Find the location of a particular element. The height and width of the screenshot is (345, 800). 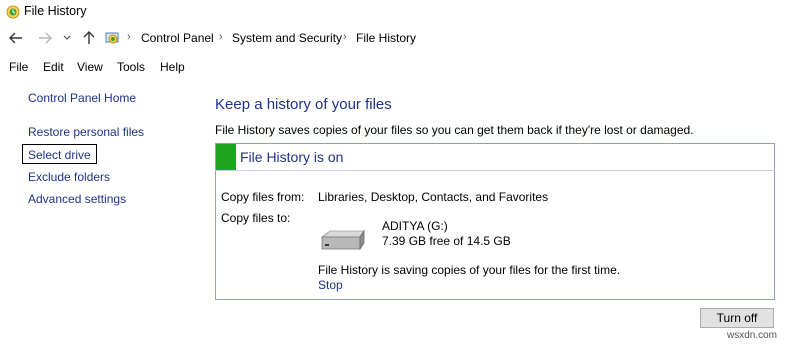

back-button is located at coordinates (16, 38).